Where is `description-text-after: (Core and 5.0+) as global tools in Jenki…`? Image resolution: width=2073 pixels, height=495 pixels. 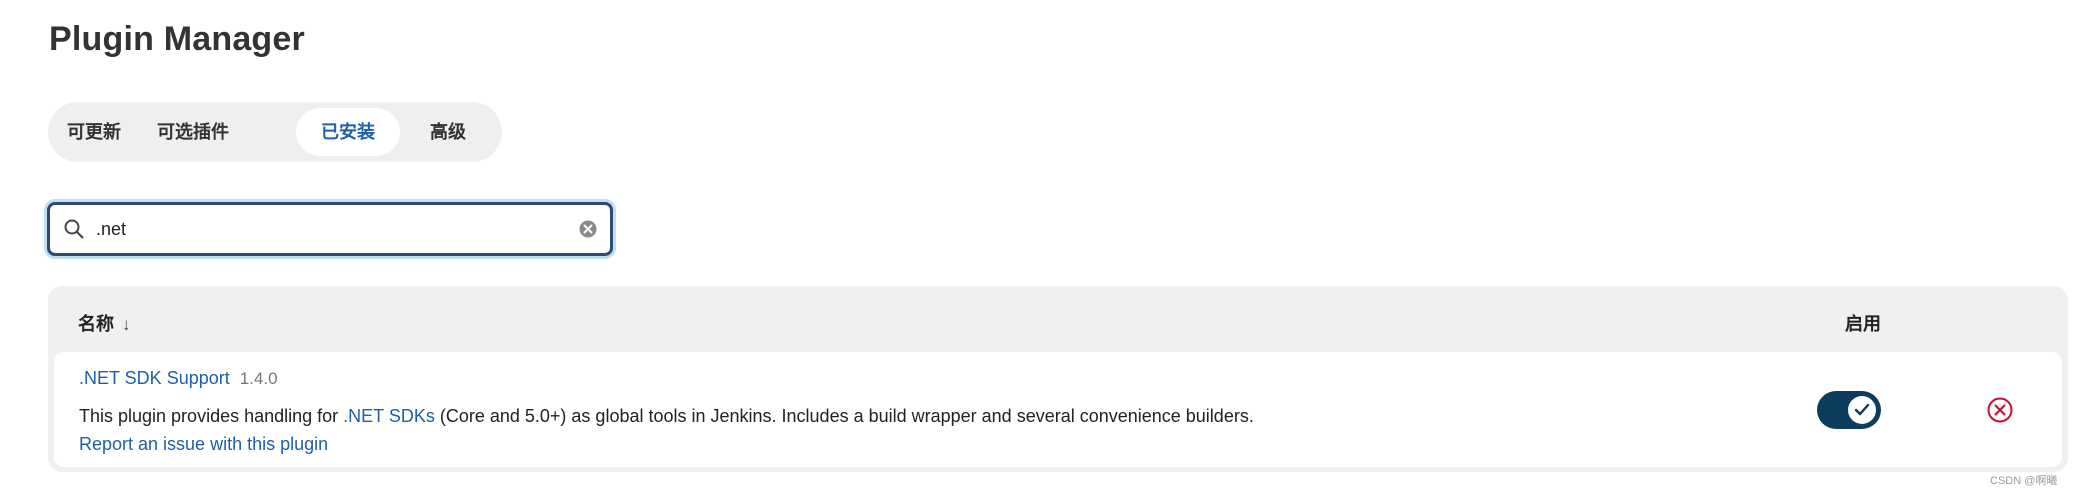
description-text-after: (Core and 5.0+) as global tools in Jenki… is located at coordinates (844, 416).